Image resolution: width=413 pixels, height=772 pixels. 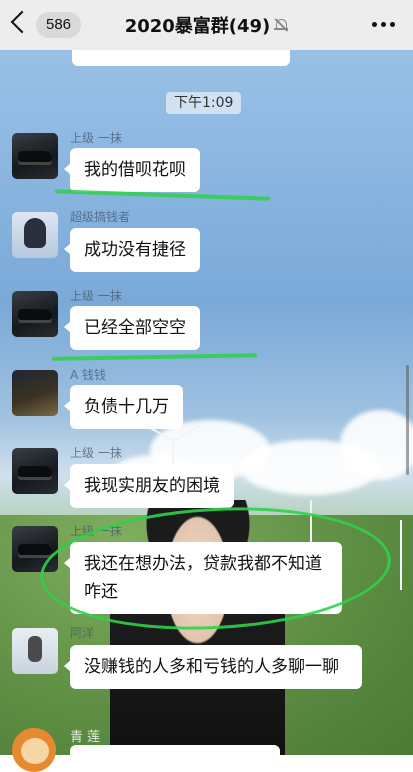 I want to click on sender-name: 阿洋, so click(x=82, y=633).